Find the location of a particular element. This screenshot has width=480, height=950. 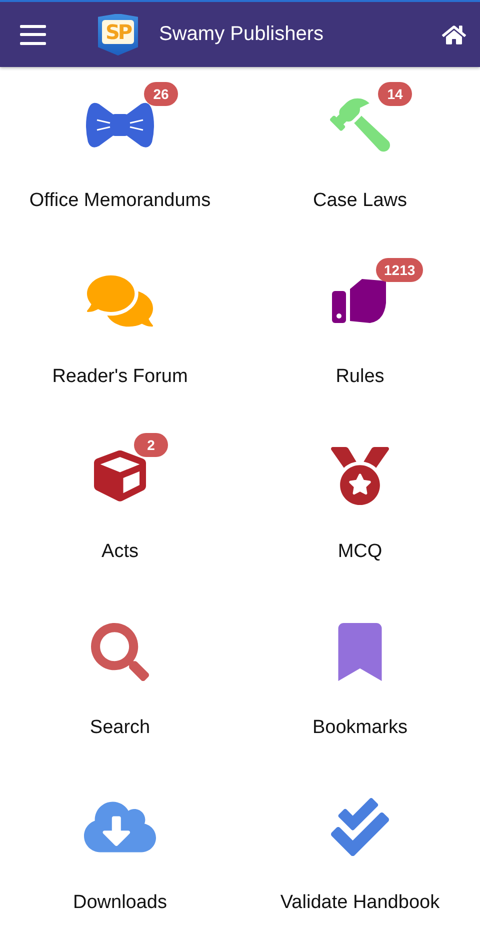

count-badge: 1213 is located at coordinates (400, 270).